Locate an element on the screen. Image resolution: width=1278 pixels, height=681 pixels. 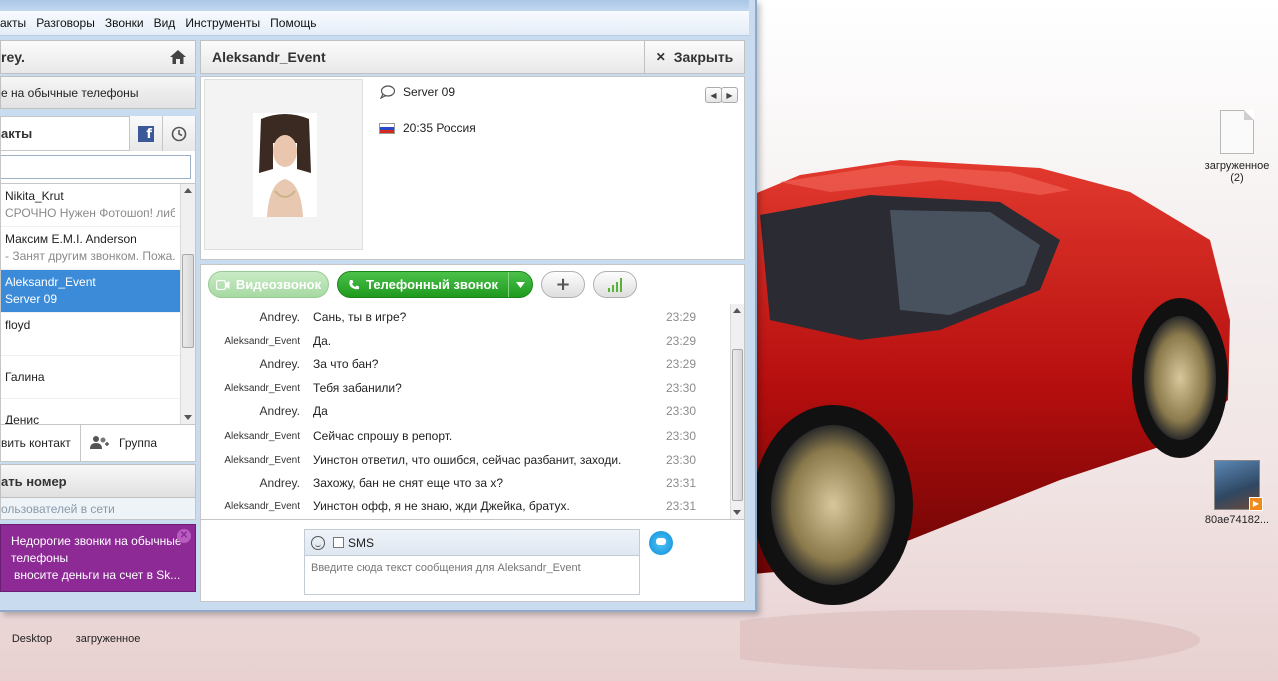
contact-item-selected: Aleksandr_Event Server 09 is located at coordinates (98, 291).